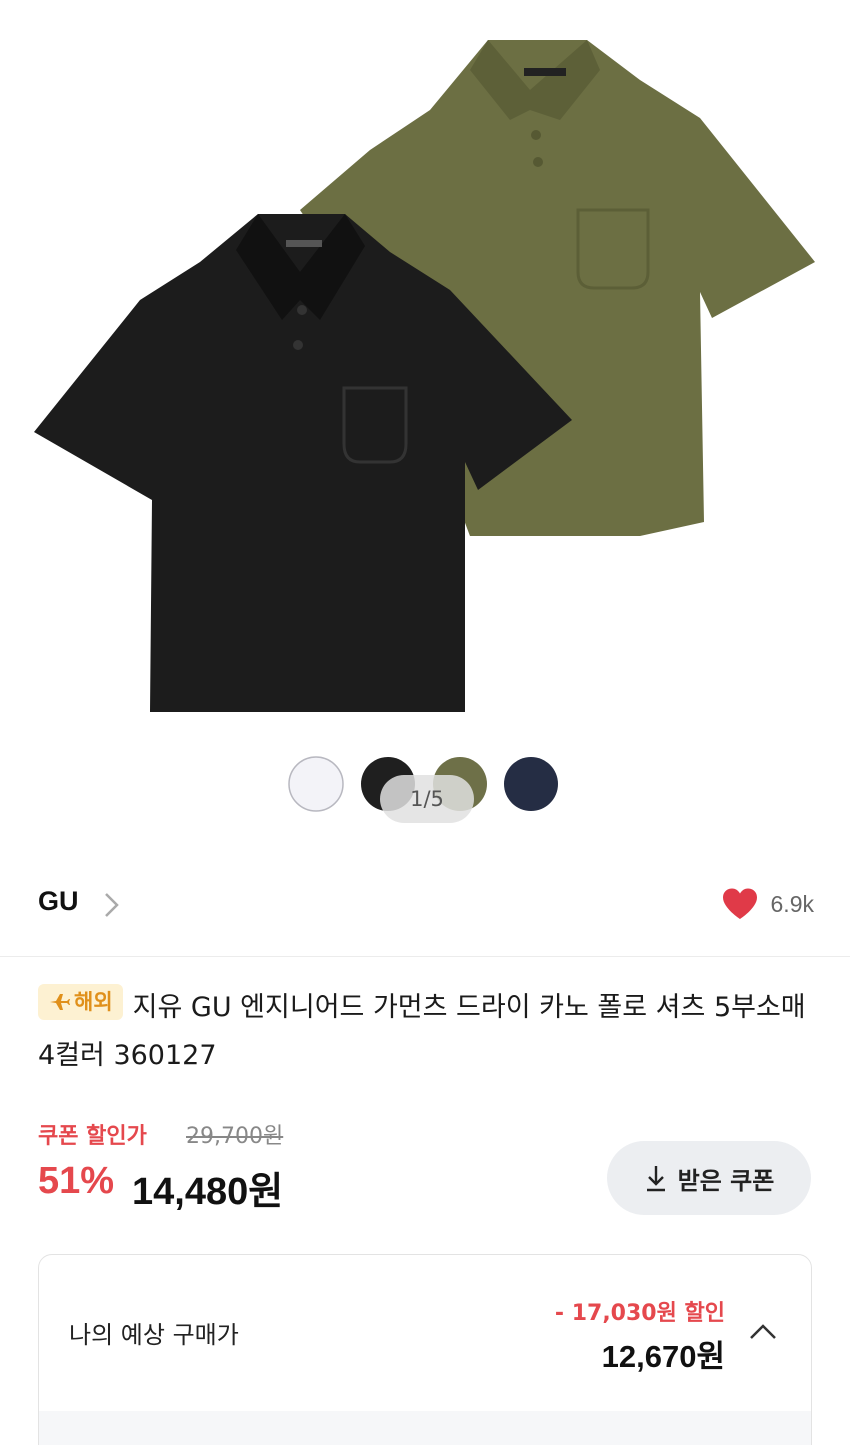  I want to click on like-button: 6.9k, so click(767, 904).